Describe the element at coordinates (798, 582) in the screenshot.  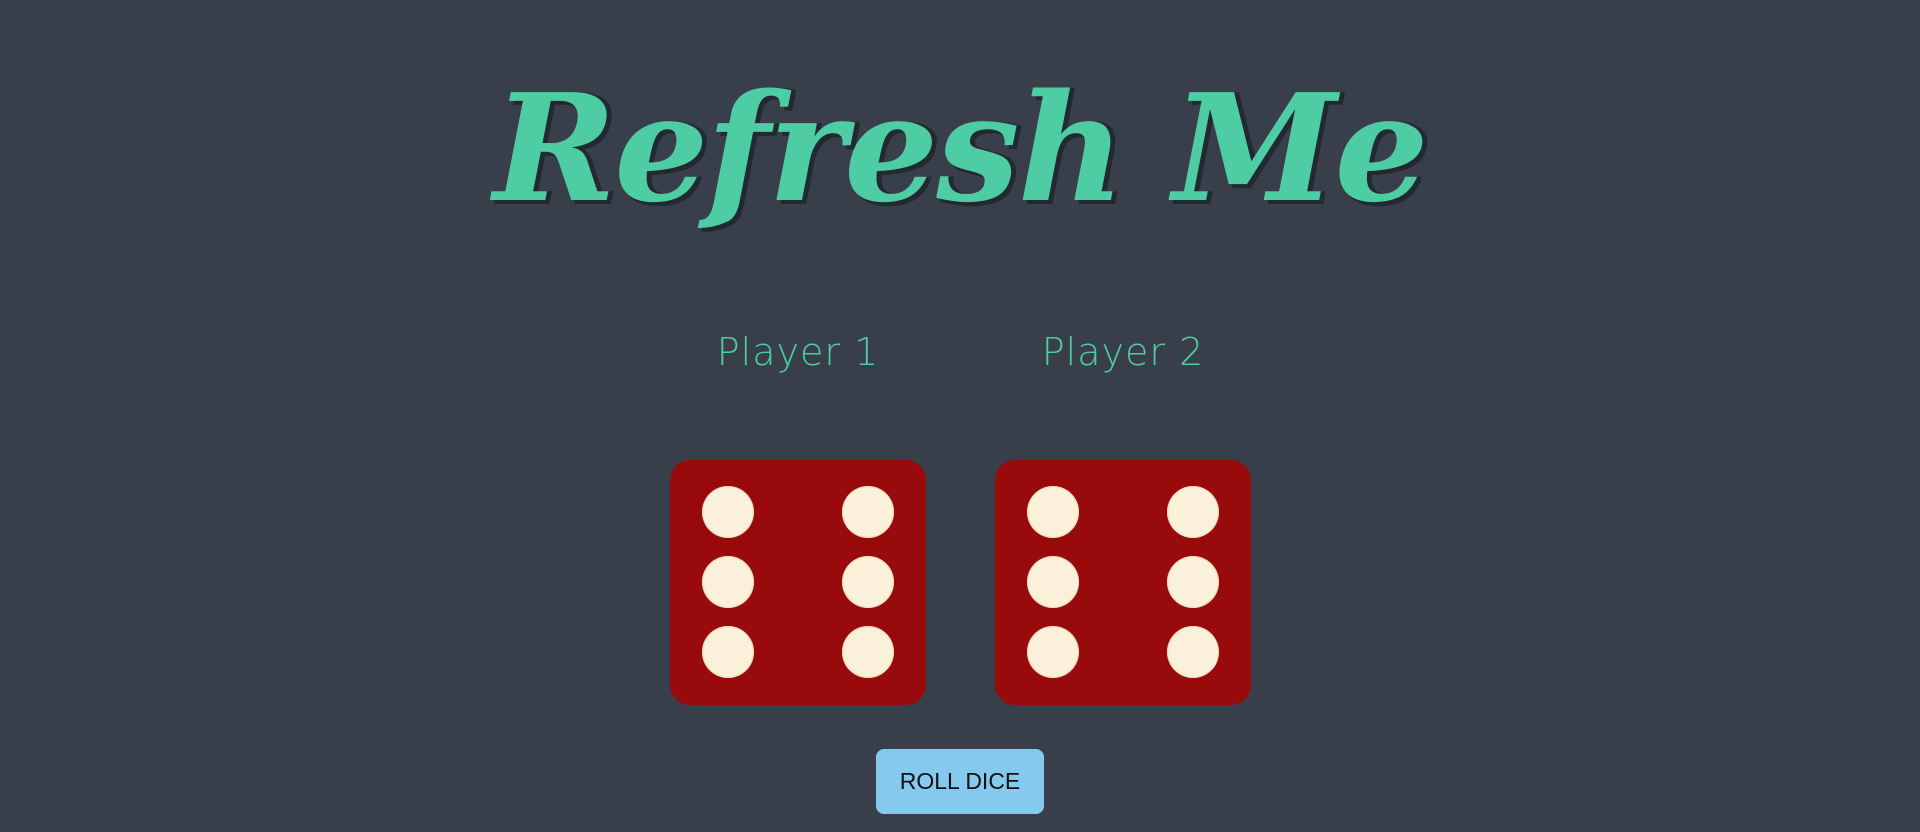
I see `player-1-die` at that location.